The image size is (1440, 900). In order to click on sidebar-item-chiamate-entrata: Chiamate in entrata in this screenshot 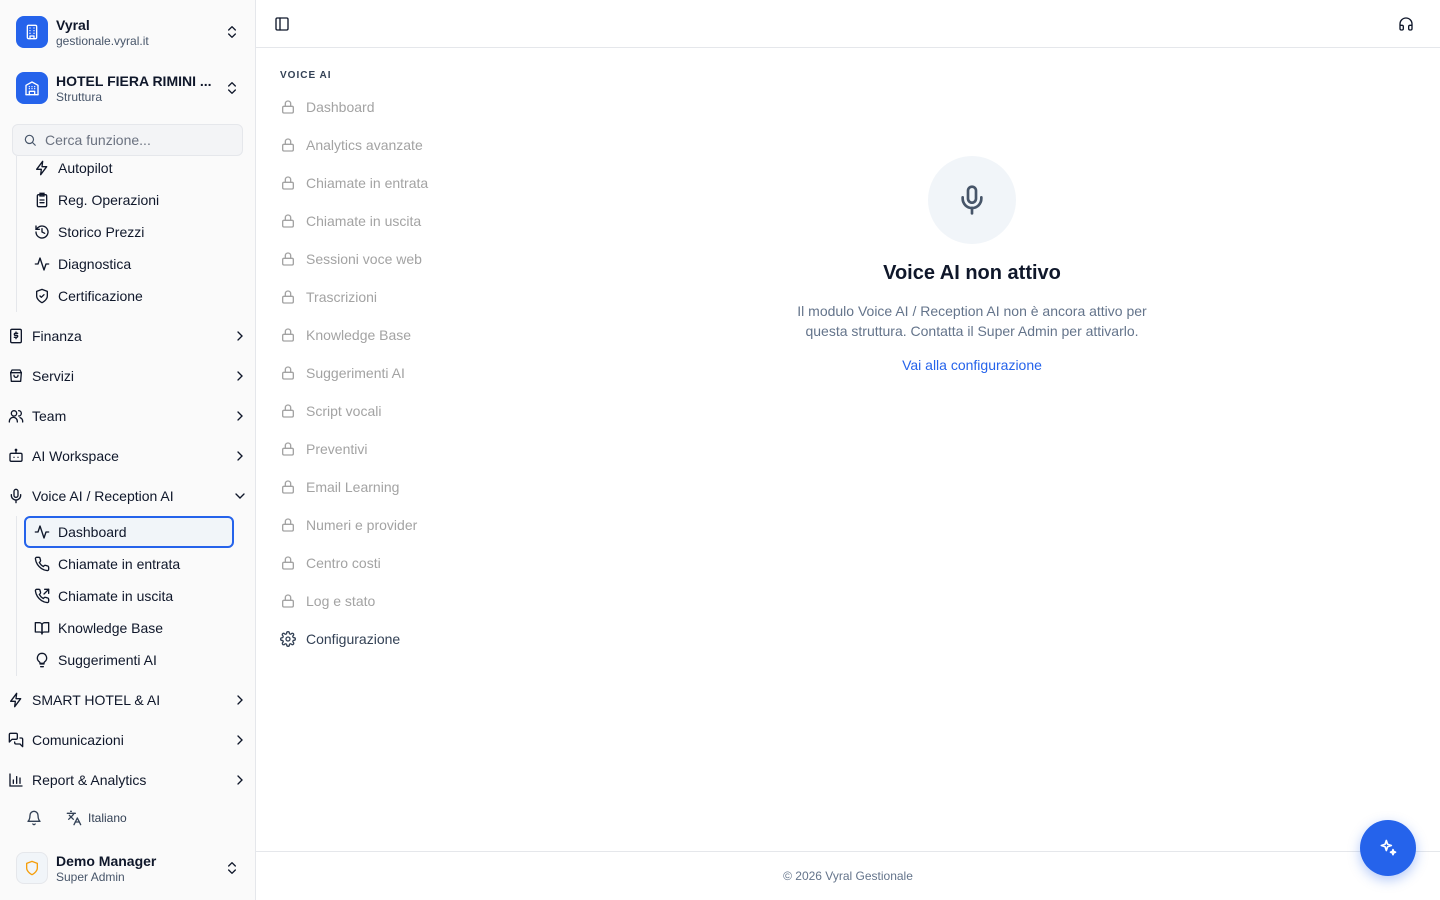, I will do `click(129, 564)`.